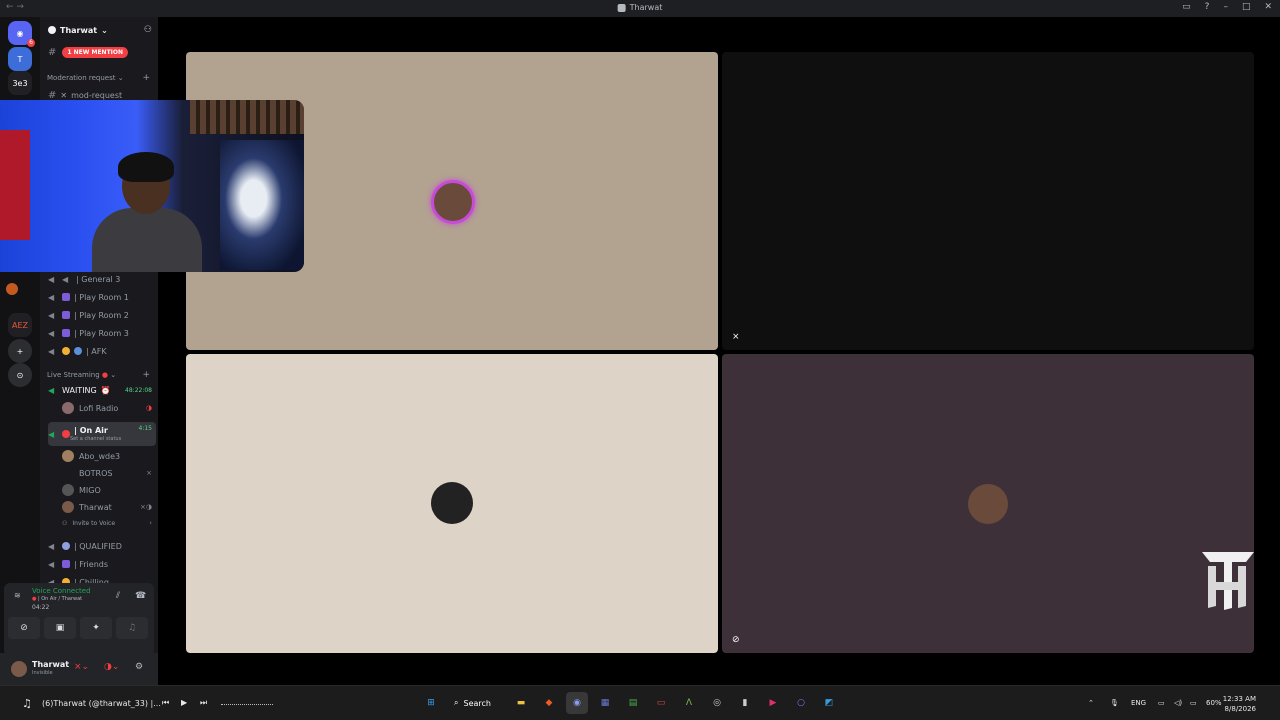 Image resolution: width=1280 pixels, height=720 pixels. Describe the element at coordinates (61, 591) in the screenshot. I see `voice-status: Voice Connected` at that location.